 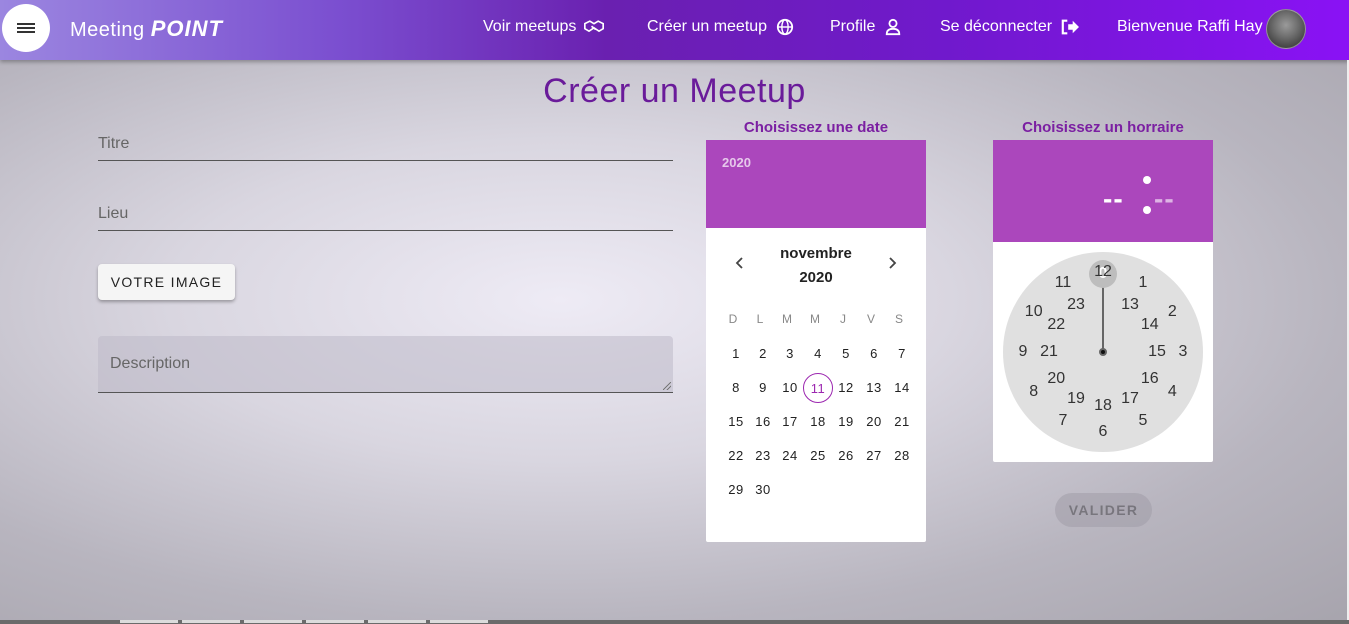 I want to click on globe-icon, so click(x=785, y=27).